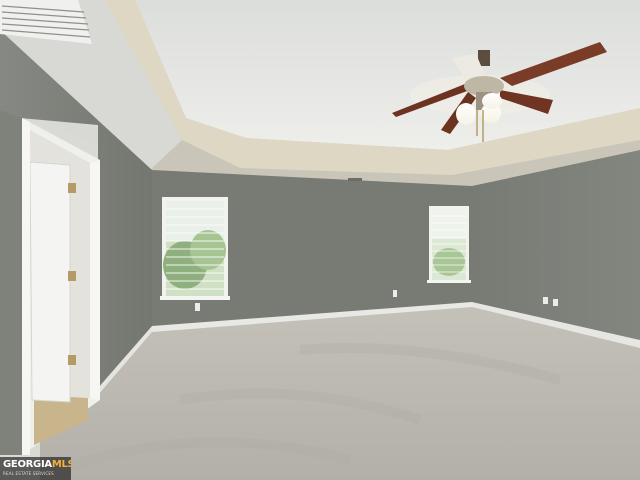 The height and width of the screenshot is (480, 640). I want to click on watermark-brand-main: GEORGIA, so click(27, 464).